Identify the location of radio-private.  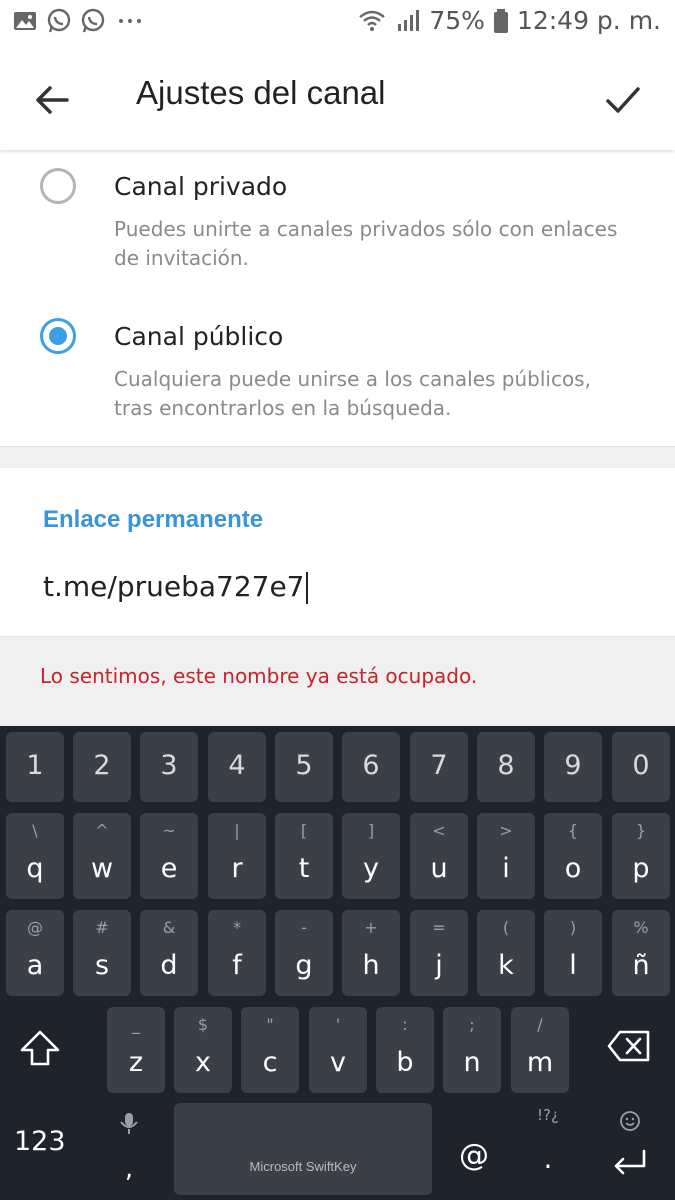
(58, 186).